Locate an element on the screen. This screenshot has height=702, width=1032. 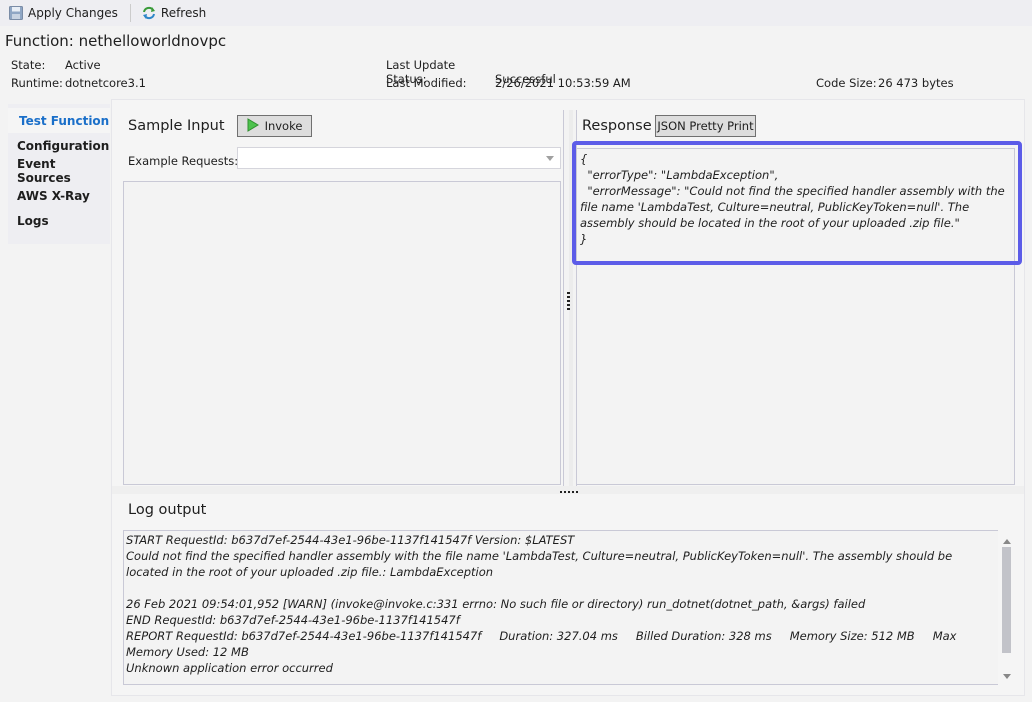
code-size-row: Code Size:26 473 bytes is located at coordinates (885, 83).